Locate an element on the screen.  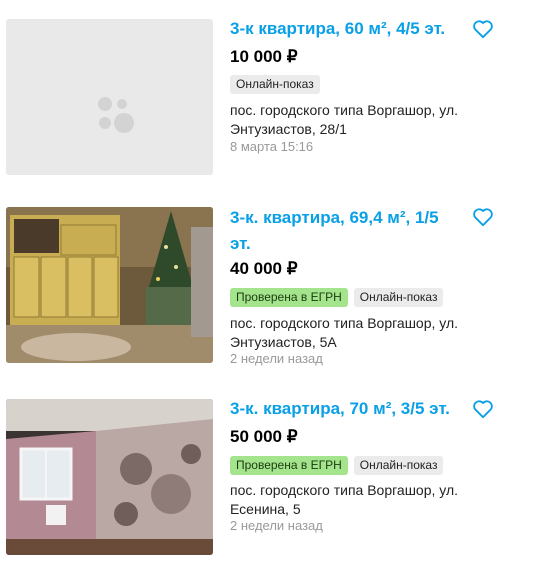
listing-title-line-1: 3-к. квартира, 69,4 м², 1/5 is located at coordinates (350, 218).